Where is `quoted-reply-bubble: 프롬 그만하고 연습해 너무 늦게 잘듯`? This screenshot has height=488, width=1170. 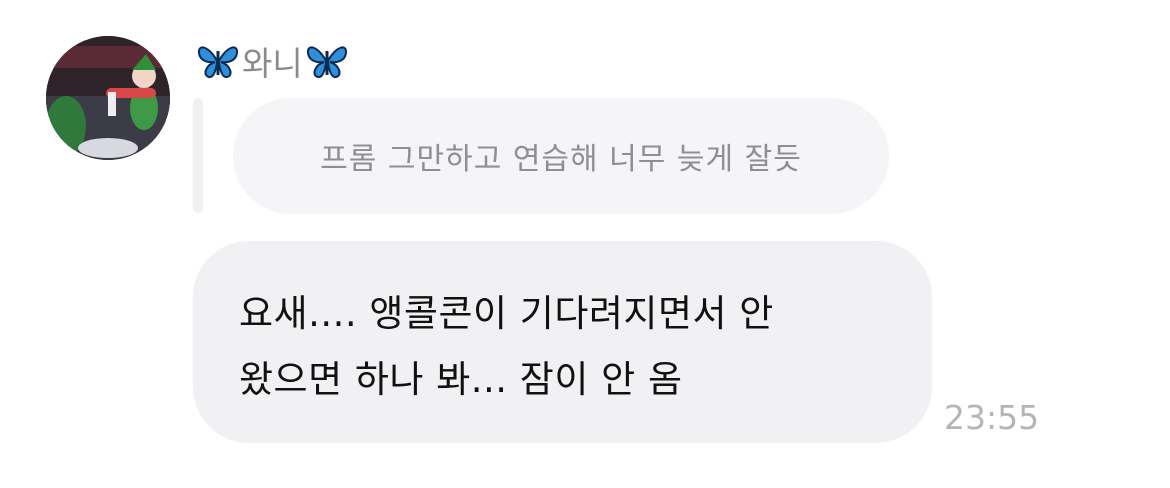
quoted-reply-bubble: 프롬 그만하고 연습해 너무 늦게 잘듯 is located at coordinates (561, 156).